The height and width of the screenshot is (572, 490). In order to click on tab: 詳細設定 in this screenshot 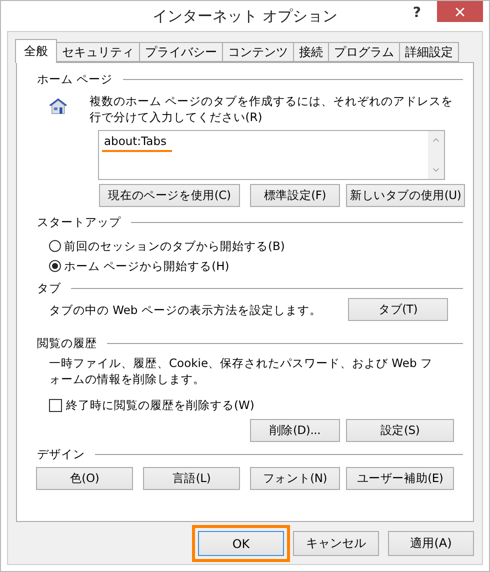, I will do `click(429, 52)`.